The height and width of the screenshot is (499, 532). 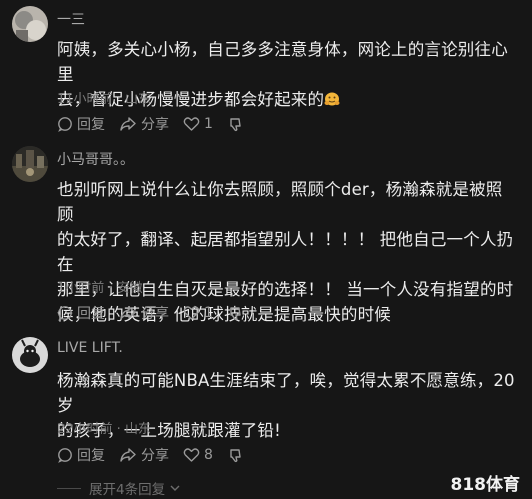 What do you see at coordinates (282, 62) in the screenshot?
I see `comment-text-line: 阿姨，多关心小杨，自己多多注意身体，网论上的言论别往心里` at bounding box center [282, 62].